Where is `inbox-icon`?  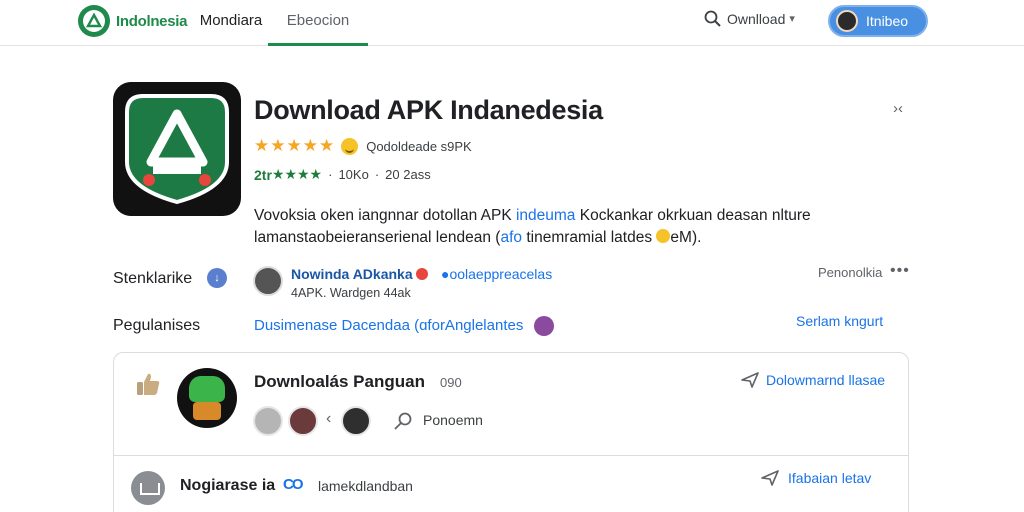 inbox-icon is located at coordinates (148, 488).